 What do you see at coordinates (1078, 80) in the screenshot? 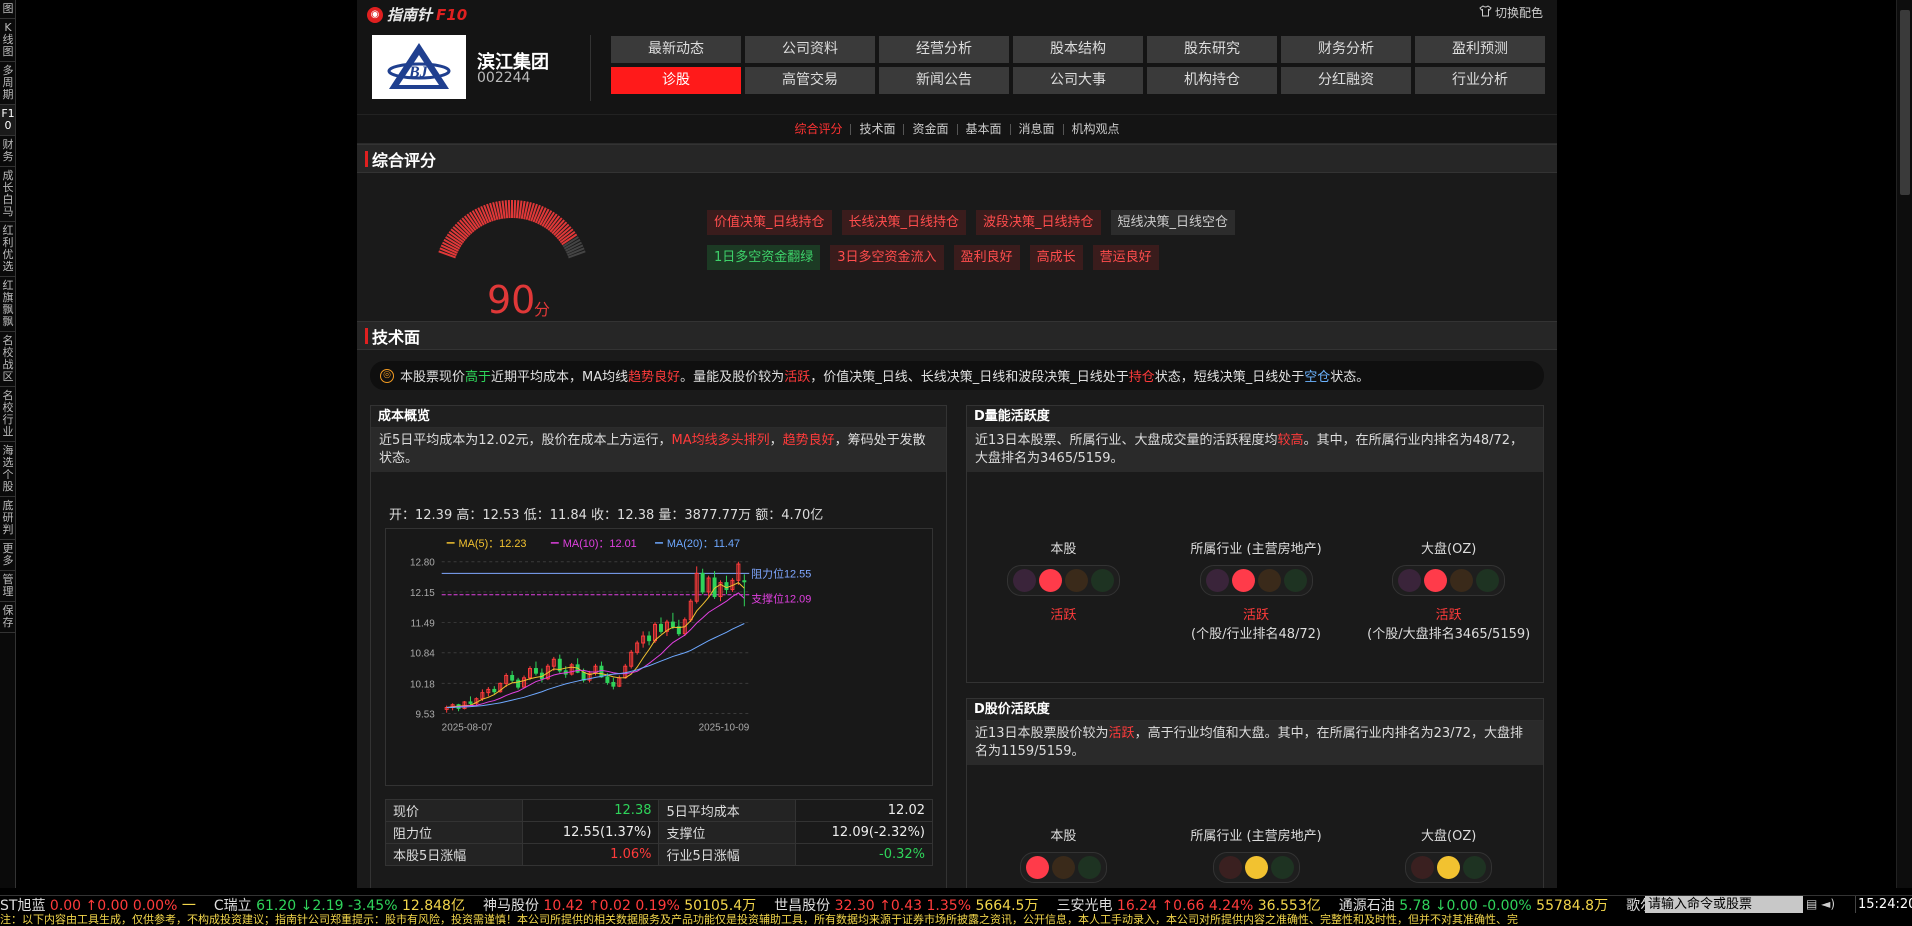
I see `f10-tab: 公司大事` at bounding box center [1078, 80].